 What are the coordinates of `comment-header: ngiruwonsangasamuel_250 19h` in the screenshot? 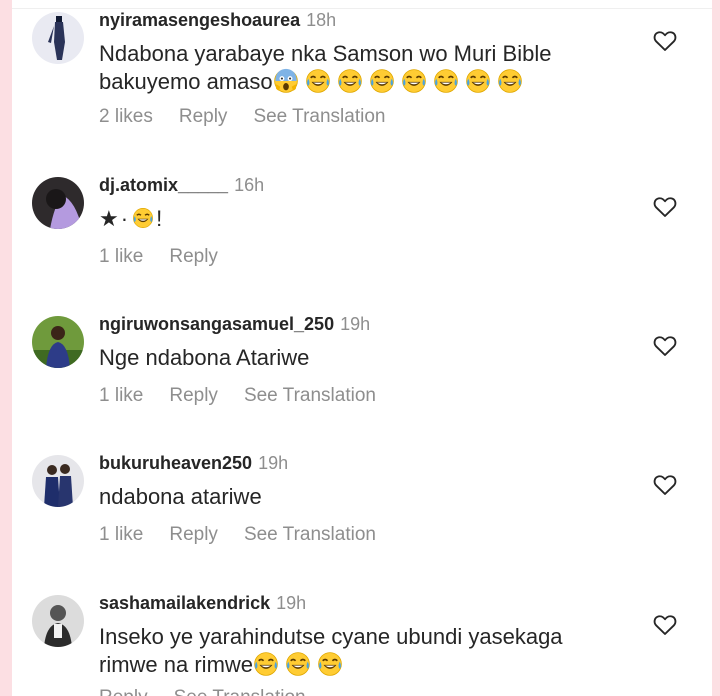 It's located at (234, 324).